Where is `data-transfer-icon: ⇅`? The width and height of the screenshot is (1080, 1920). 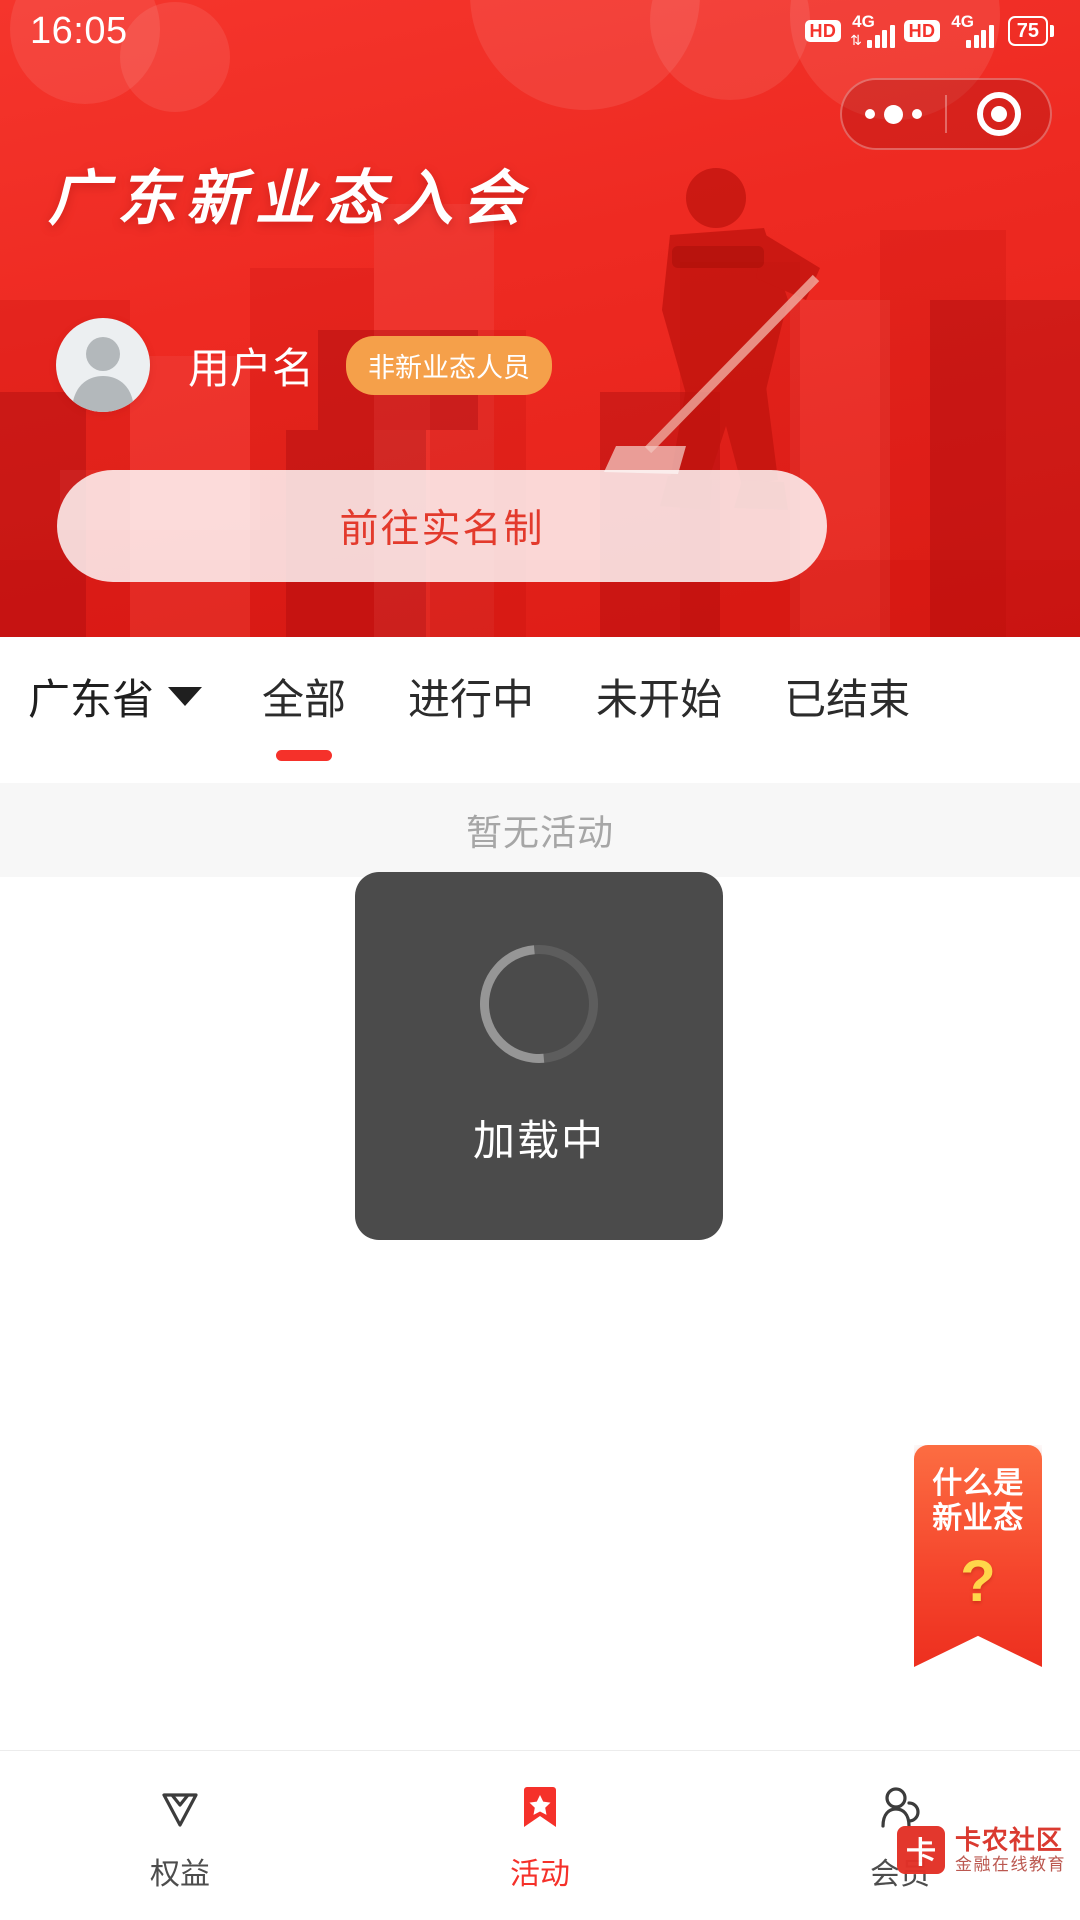 data-transfer-icon: ⇅ is located at coordinates (856, 40).